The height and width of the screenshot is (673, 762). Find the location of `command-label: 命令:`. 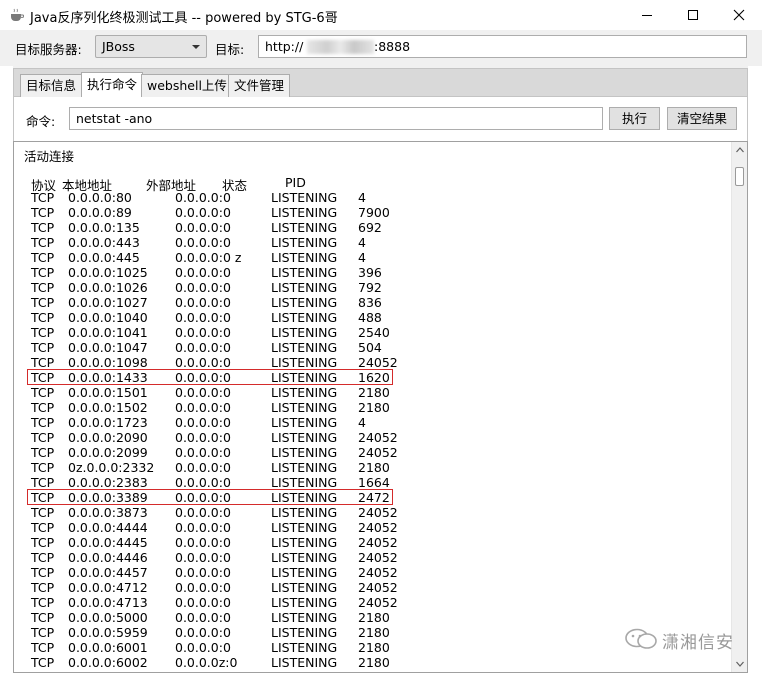

command-label: 命令: is located at coordinates (41, 121).